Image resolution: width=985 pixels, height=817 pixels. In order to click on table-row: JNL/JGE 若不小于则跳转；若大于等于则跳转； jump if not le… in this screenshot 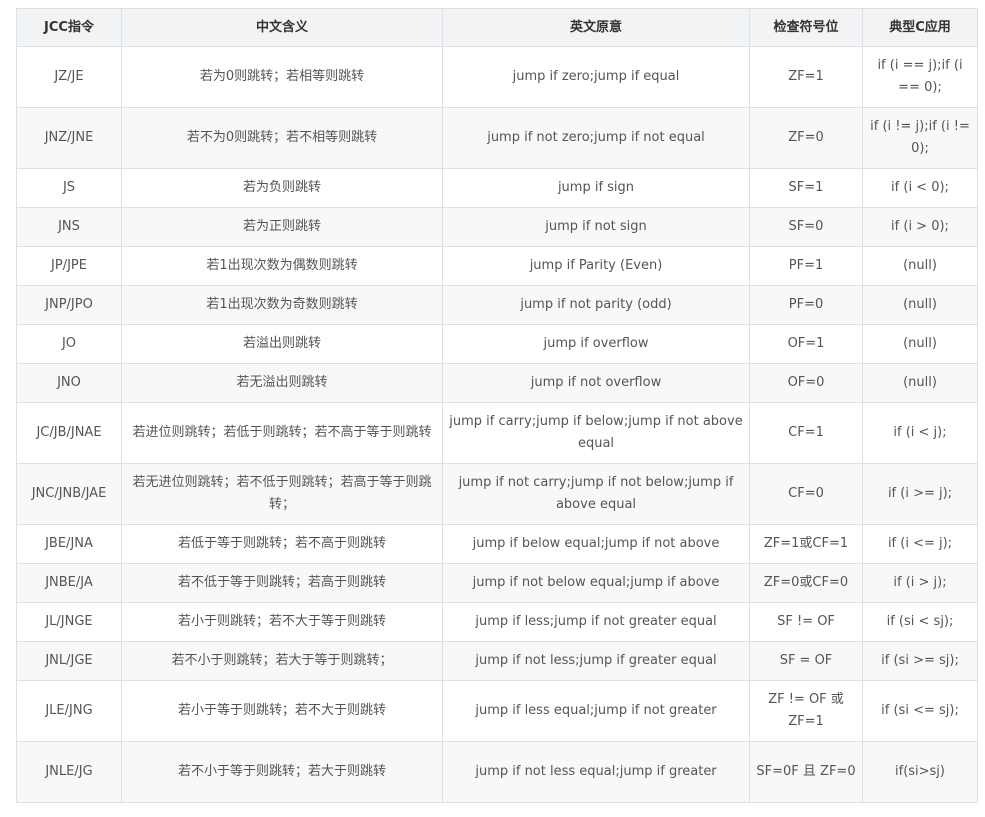, I will do `click(497, 661)`.